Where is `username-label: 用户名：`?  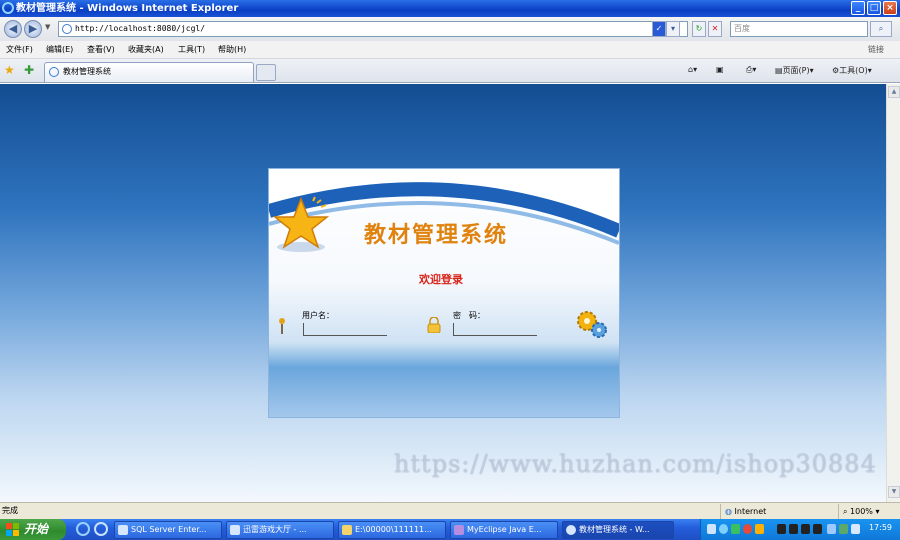 username-label: 用户名： is located at coordinates (318, 315).